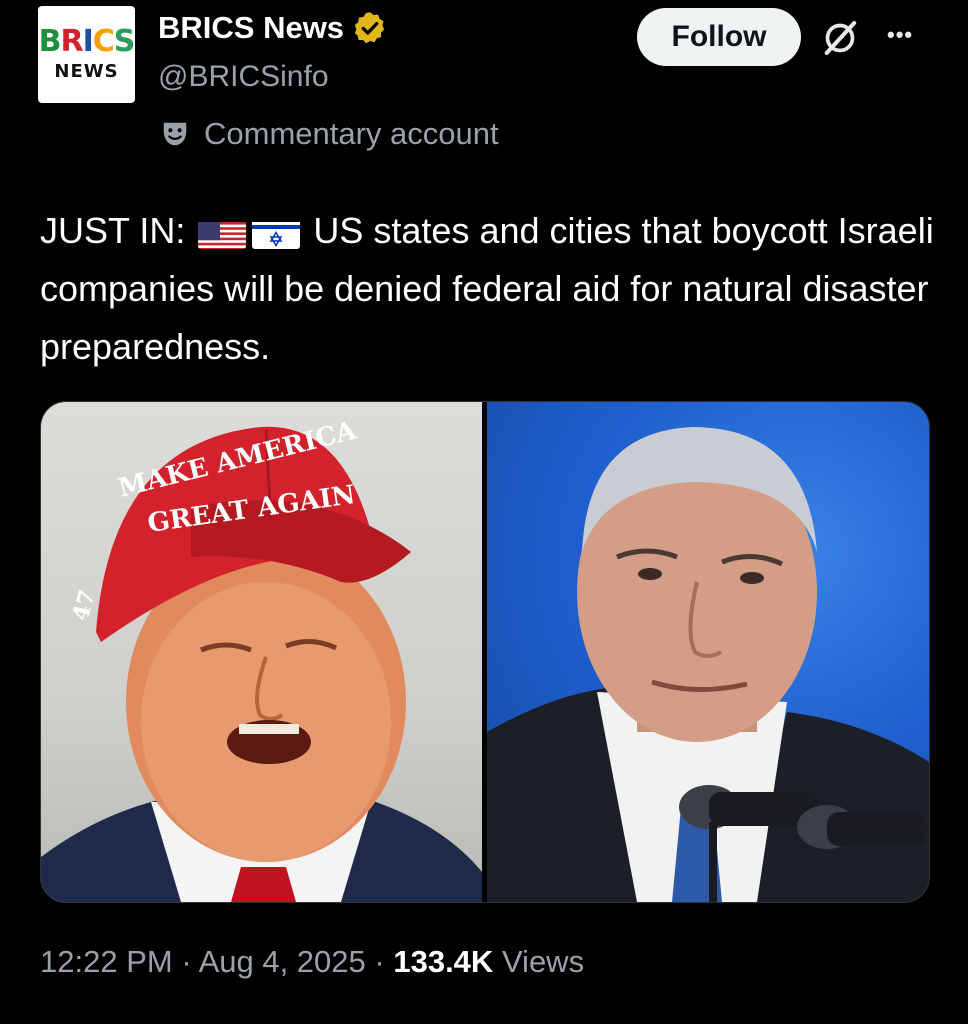  Describe the element at coordinates (543, 961) in the screenshot. I see `views-label: Views` at that location.